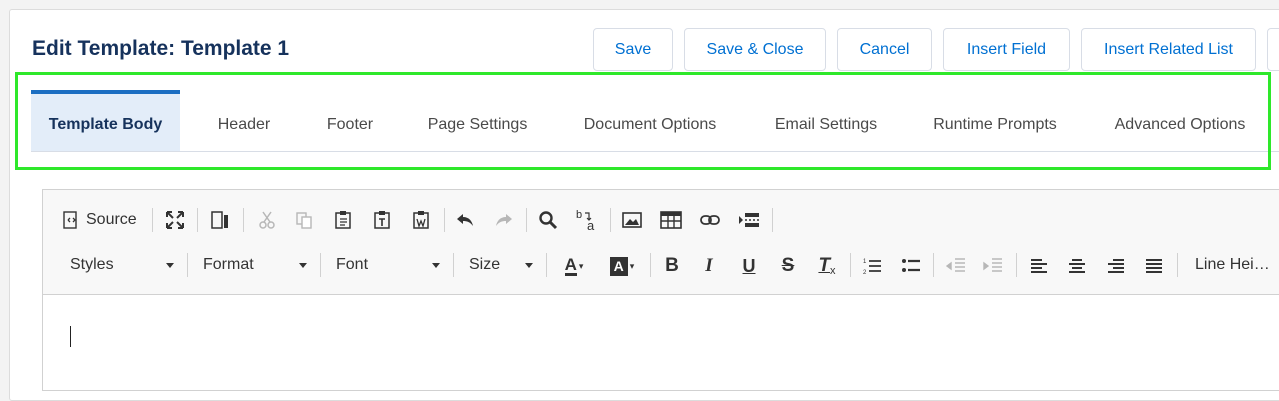 The height and width of the screenshot is (401, 1279). What do you see at coordinates (749, 266) in the screenshot?
I see `underline-icon: U` at bounding box center [749, 266].